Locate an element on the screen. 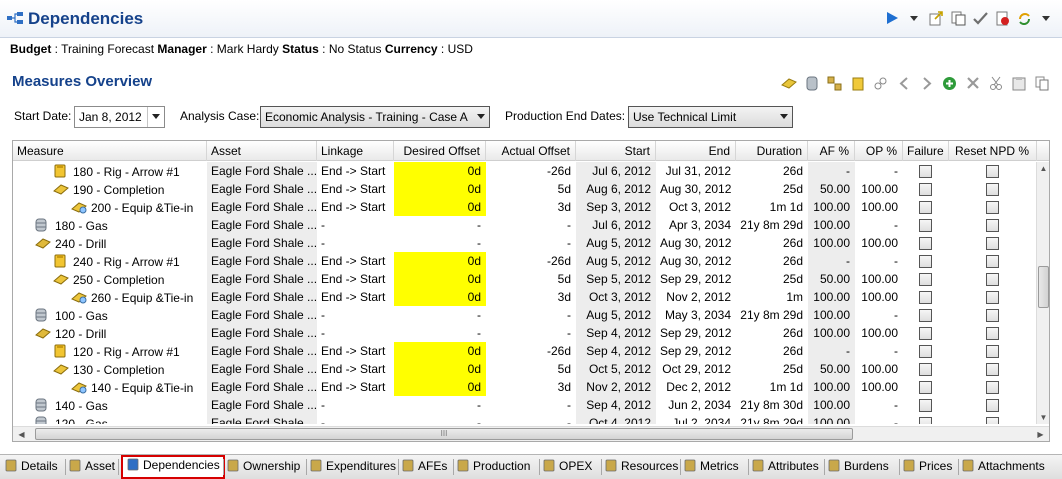  next-icon is located at coordinates (926, 84).